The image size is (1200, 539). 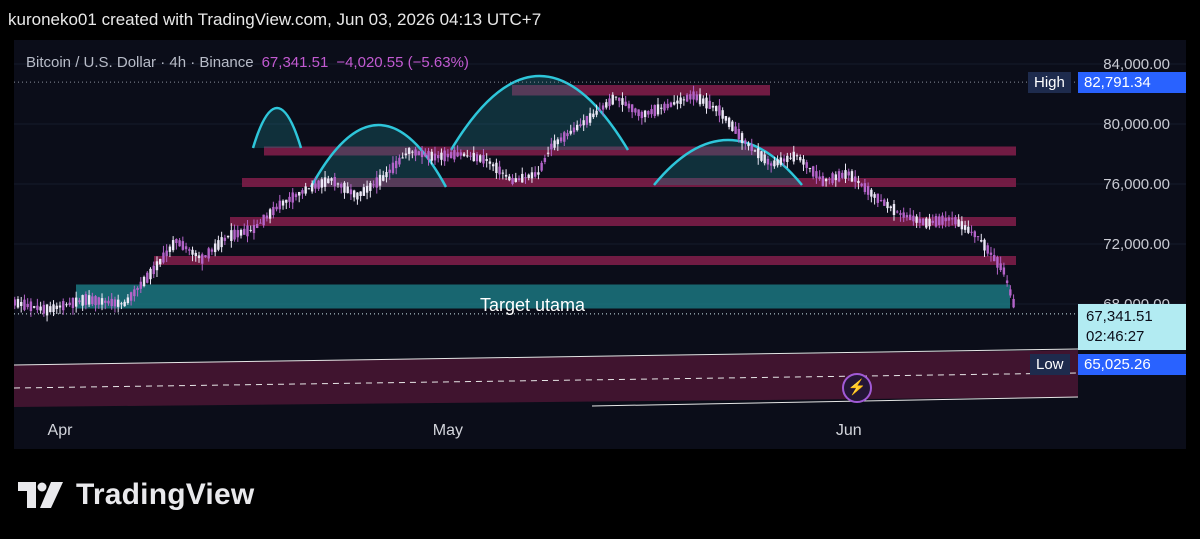 I want to click on bar-countdown: 02:46:27, so click(x=1115, y=336).